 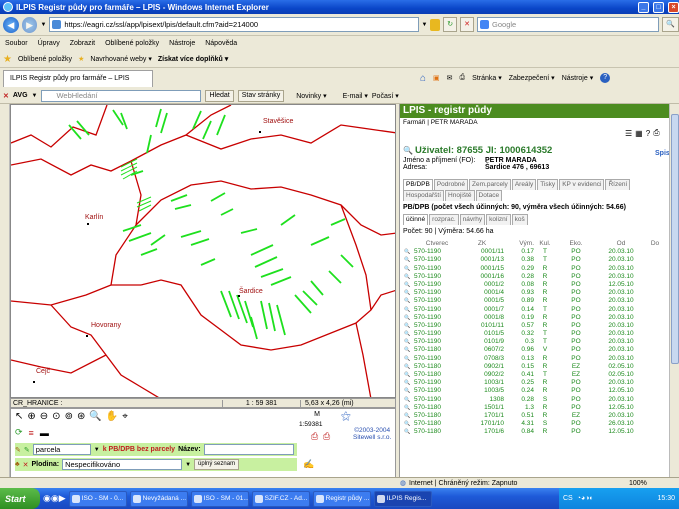 What do you see at coordinates (326, 436) in the screenshot?
I see `export-map-icon: ⎙` at bounding box center [326, 436].